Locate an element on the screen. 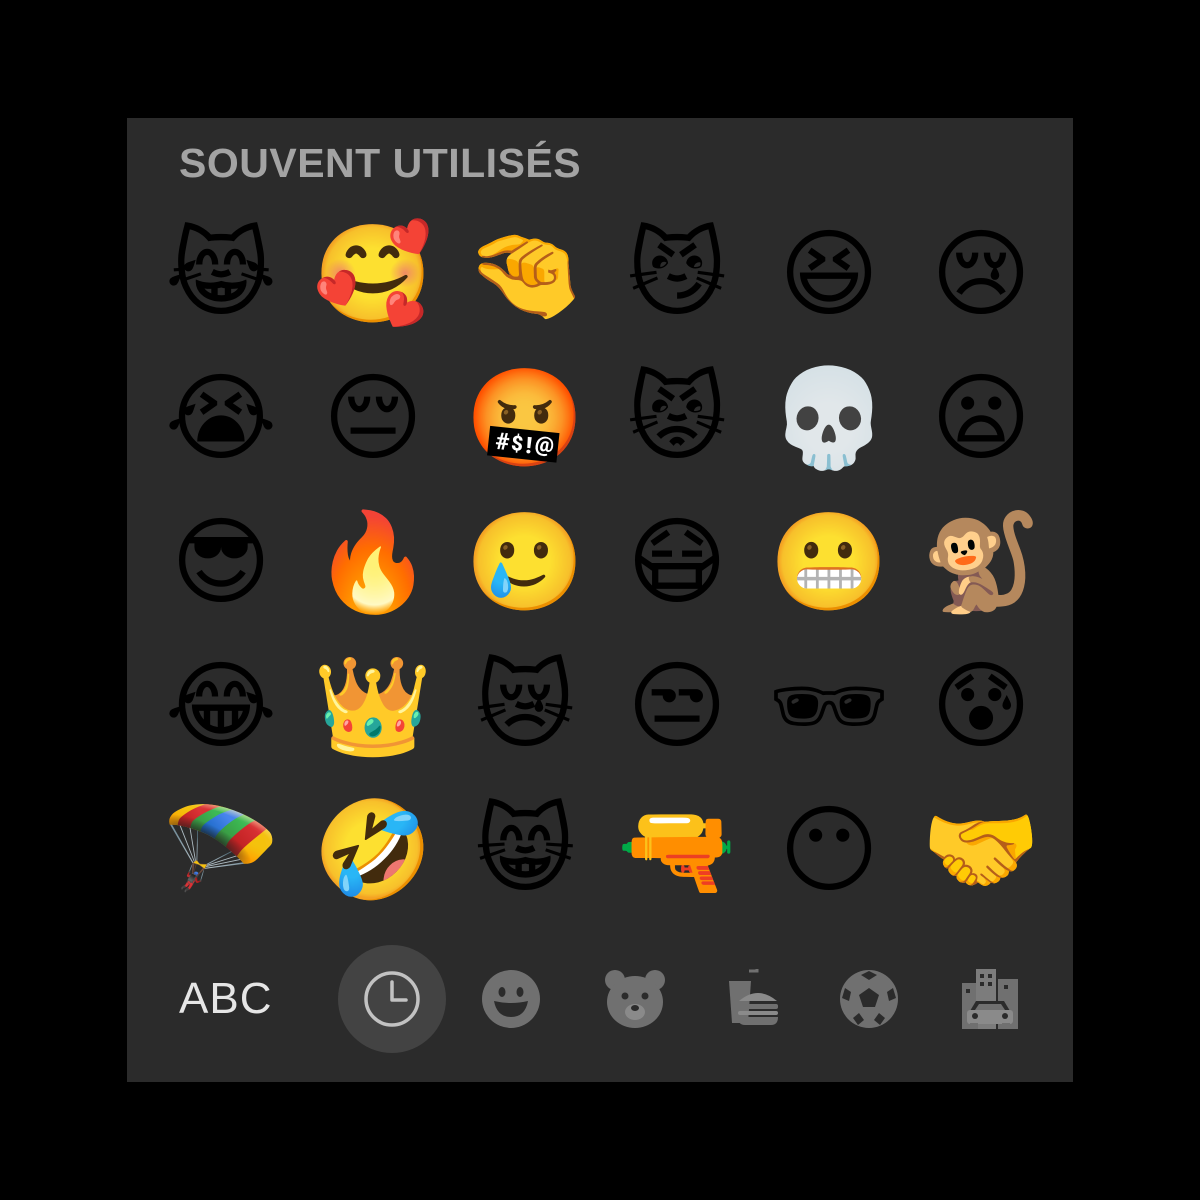 The height and width of the screenshot is (1200, 1200). emoji-unamused-face: 😒 is located at coordinates (677, 706).